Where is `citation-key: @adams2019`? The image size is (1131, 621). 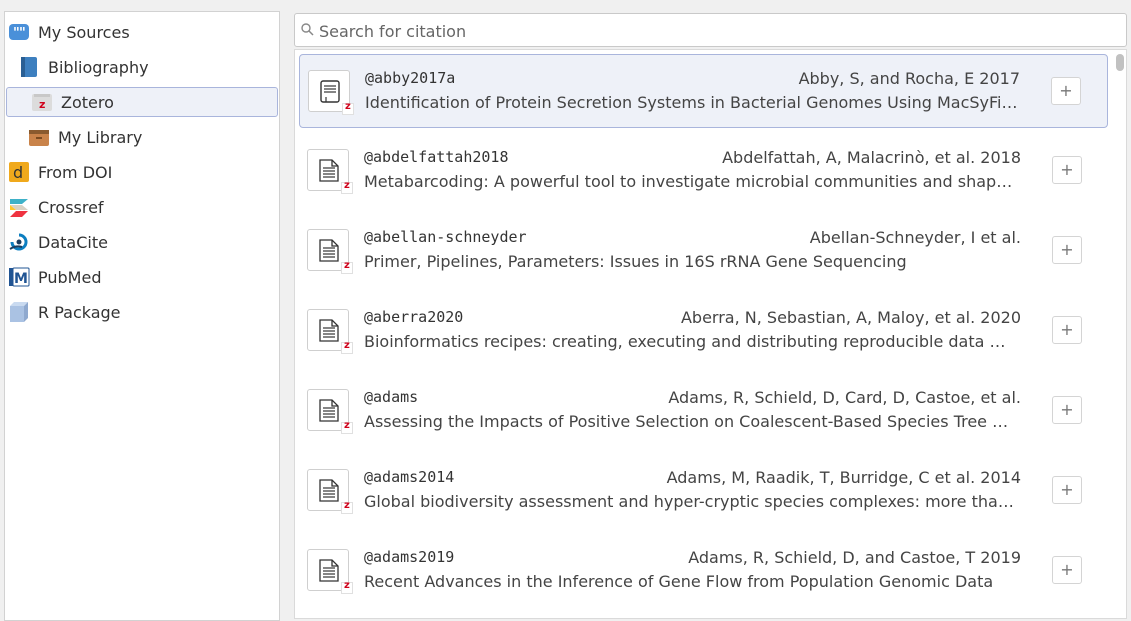 citation-key: @adams2019 is located at coordinates (409, 557).